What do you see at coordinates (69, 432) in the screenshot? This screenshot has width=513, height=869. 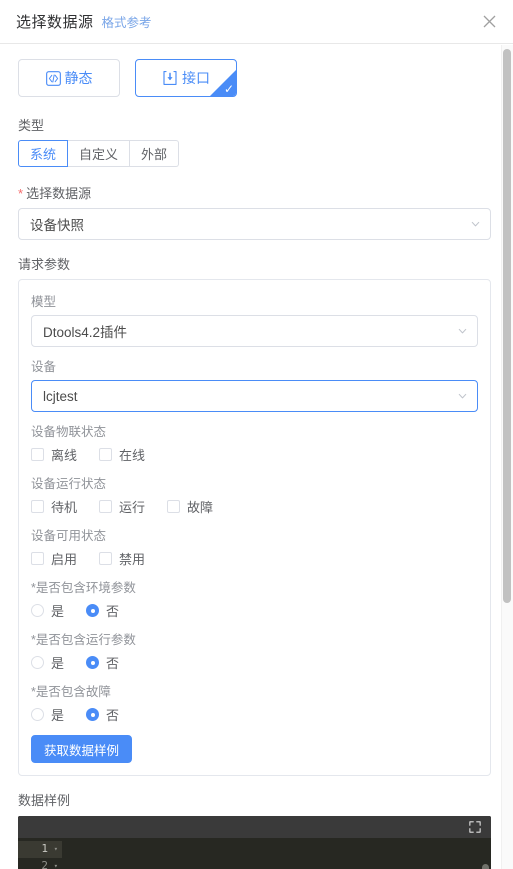 I see `iot-status-label: 设备物联状态` at bounding box center [69, 432].